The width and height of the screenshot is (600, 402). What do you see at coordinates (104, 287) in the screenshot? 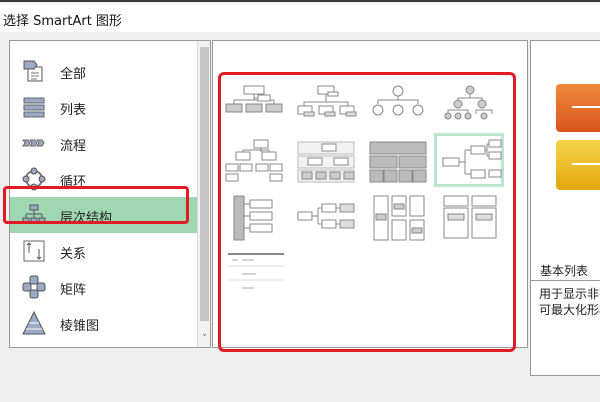
I see `category-item-matrix: 矩阵` at bounding box center [104, 287].